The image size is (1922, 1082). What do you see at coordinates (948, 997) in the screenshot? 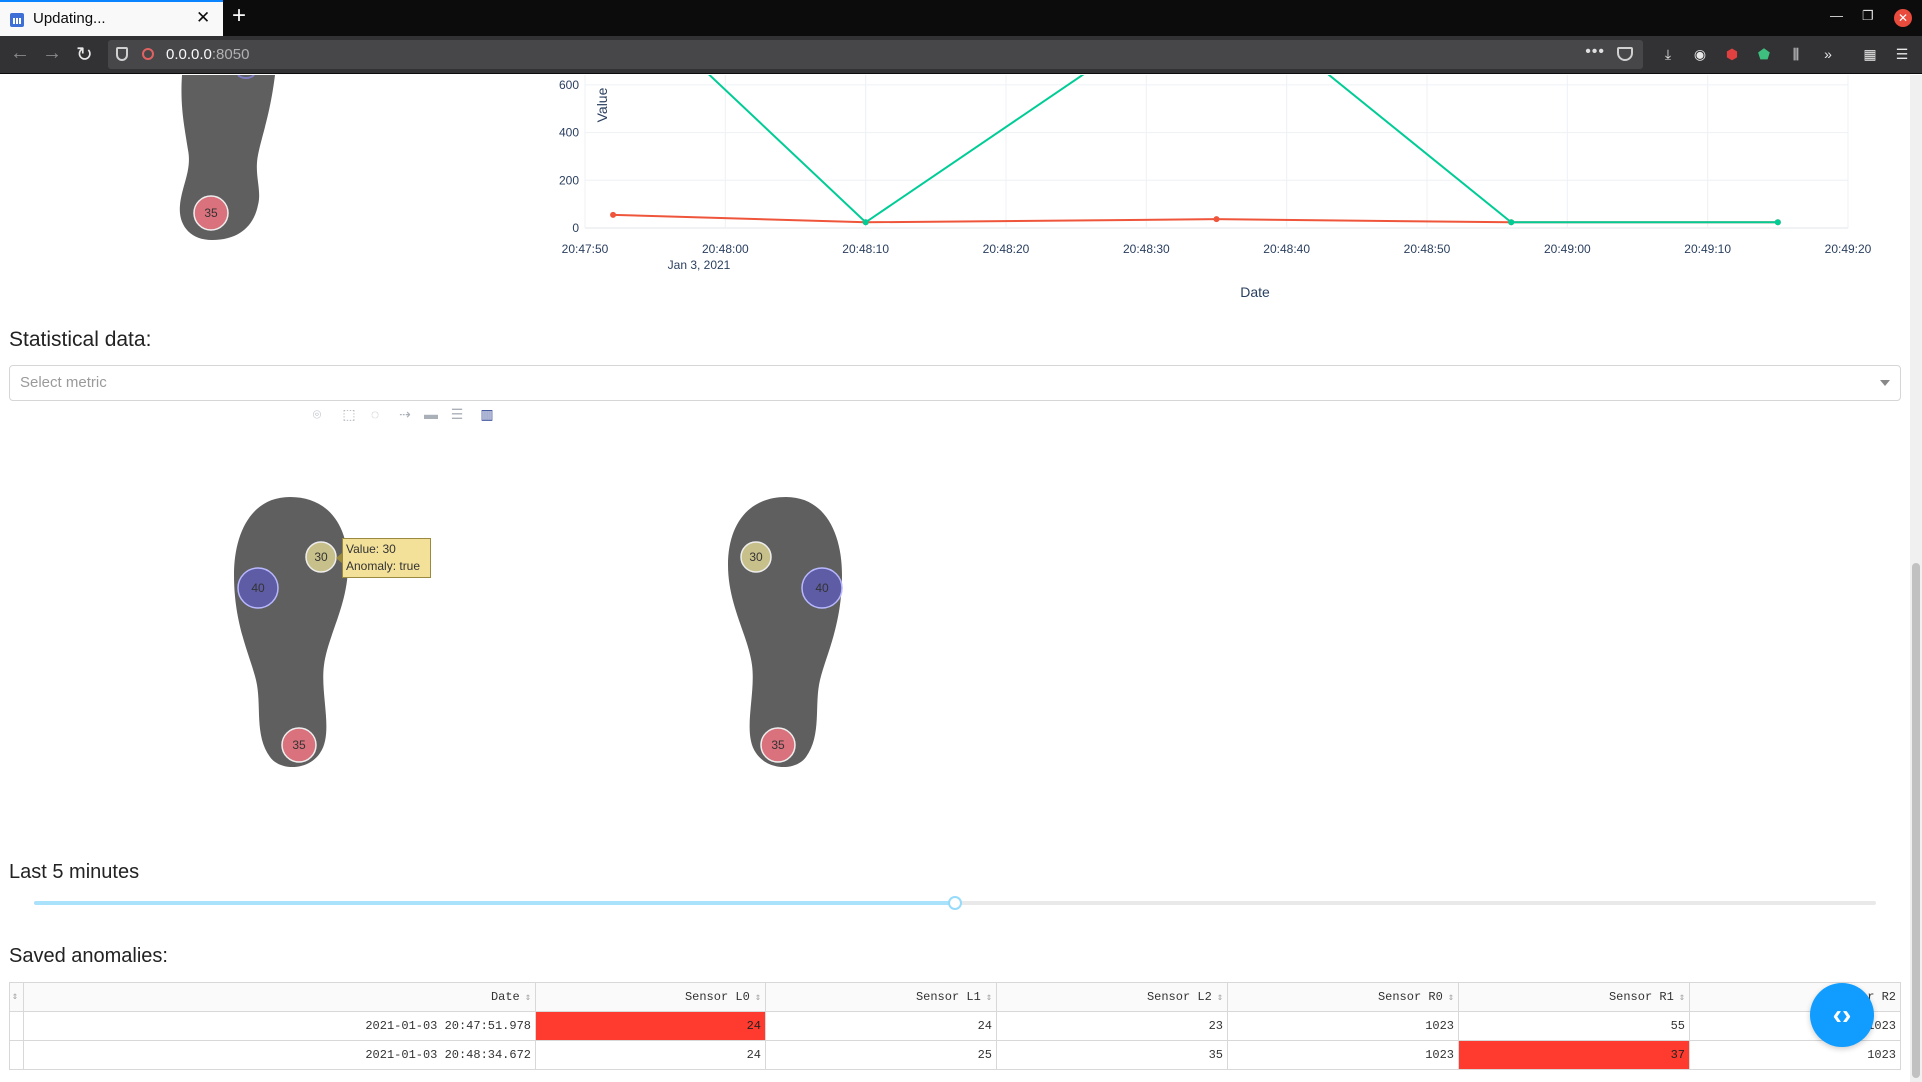
I see `column-label: Sensor L1` at bounding box center [948, 997].